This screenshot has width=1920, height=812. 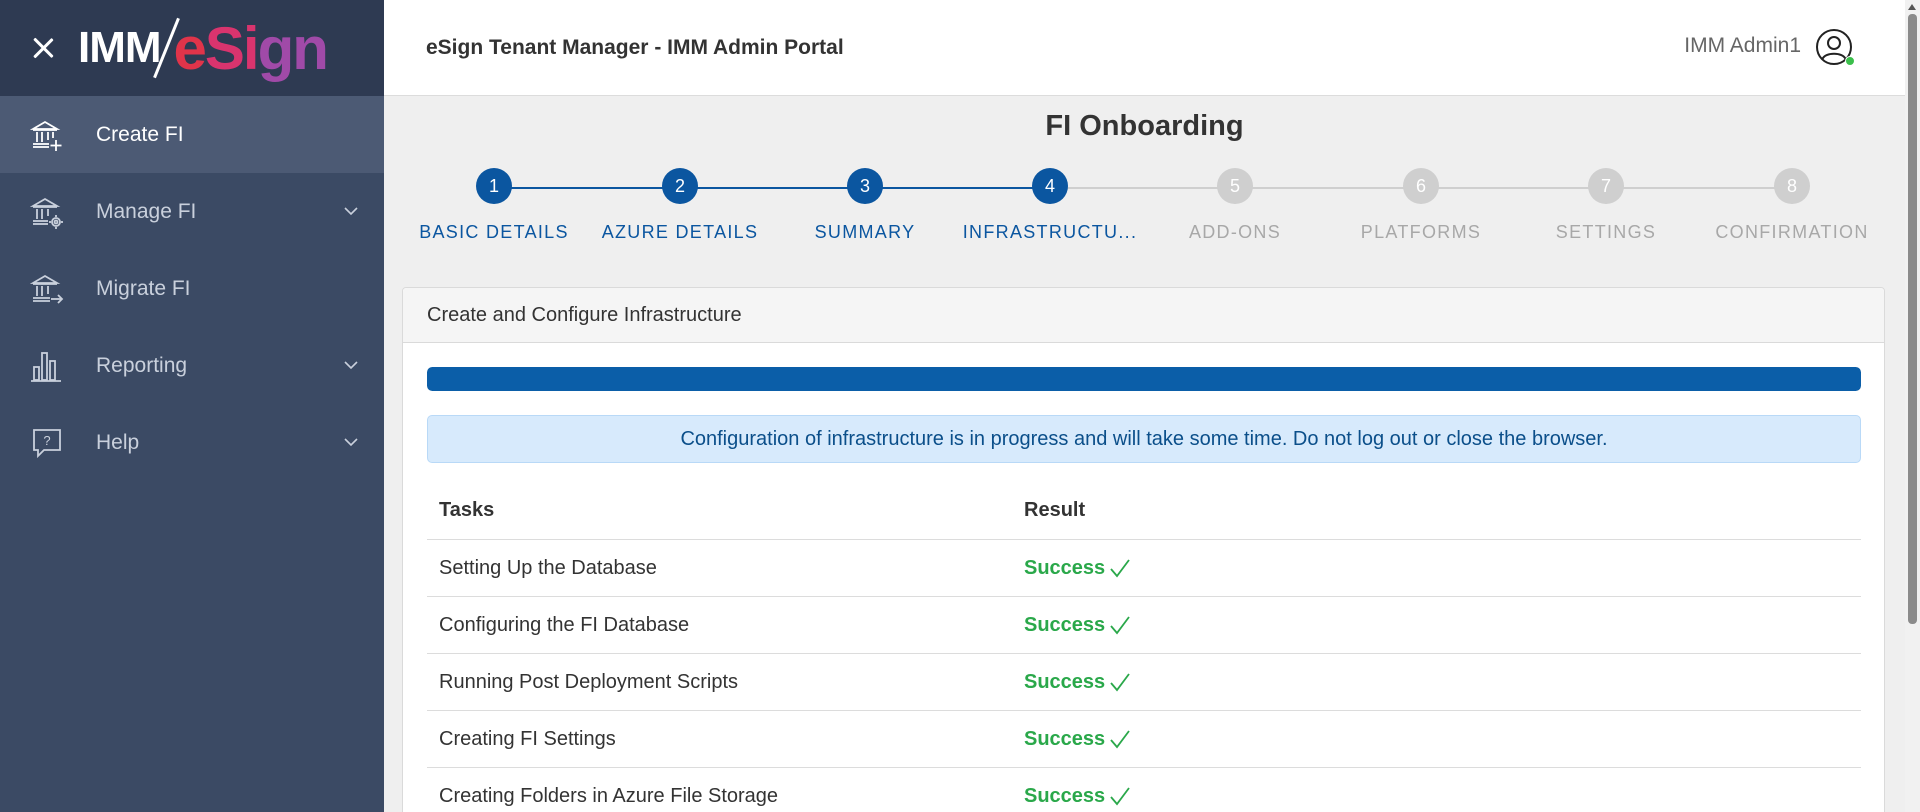 I want to click on step-label: Azure Details, so click(x=680, y=232).